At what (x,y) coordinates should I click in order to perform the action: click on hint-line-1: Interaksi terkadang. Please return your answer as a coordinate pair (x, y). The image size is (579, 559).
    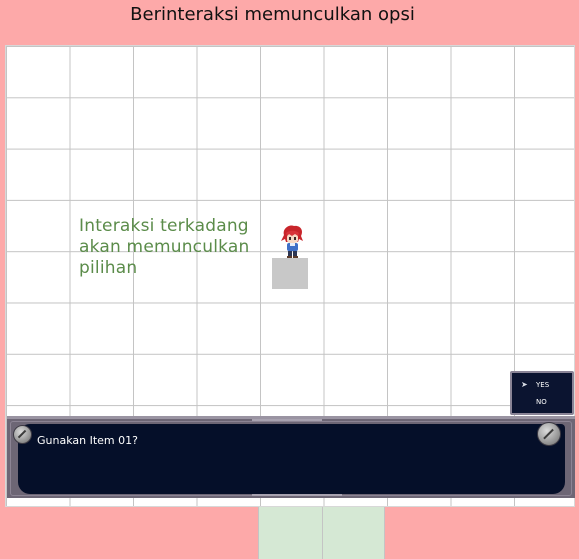
    Looking at the image, I should click on (164, 226).